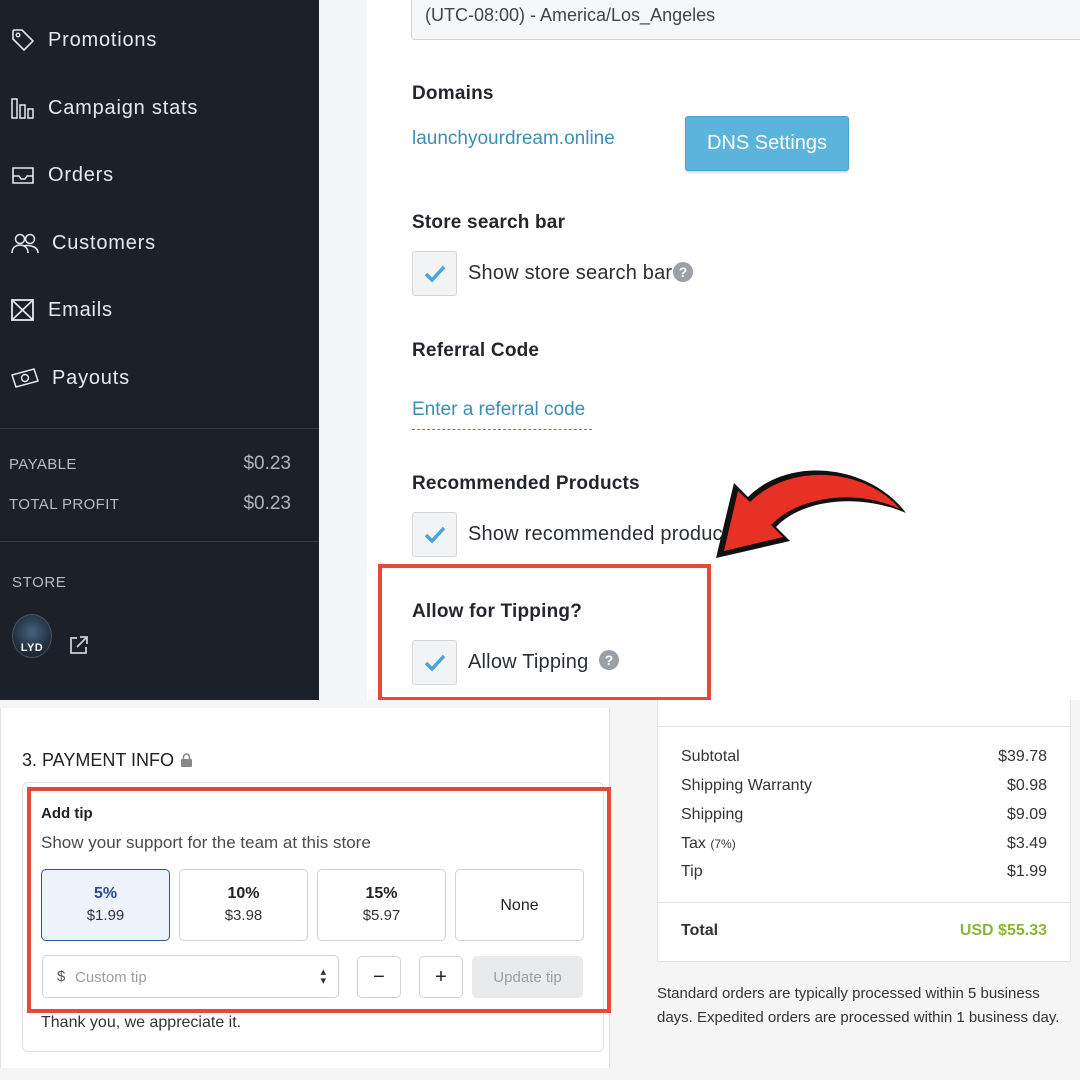 This screenshot has height=1080, width=1080. I want to click on tag-icon, so click(23, 40).